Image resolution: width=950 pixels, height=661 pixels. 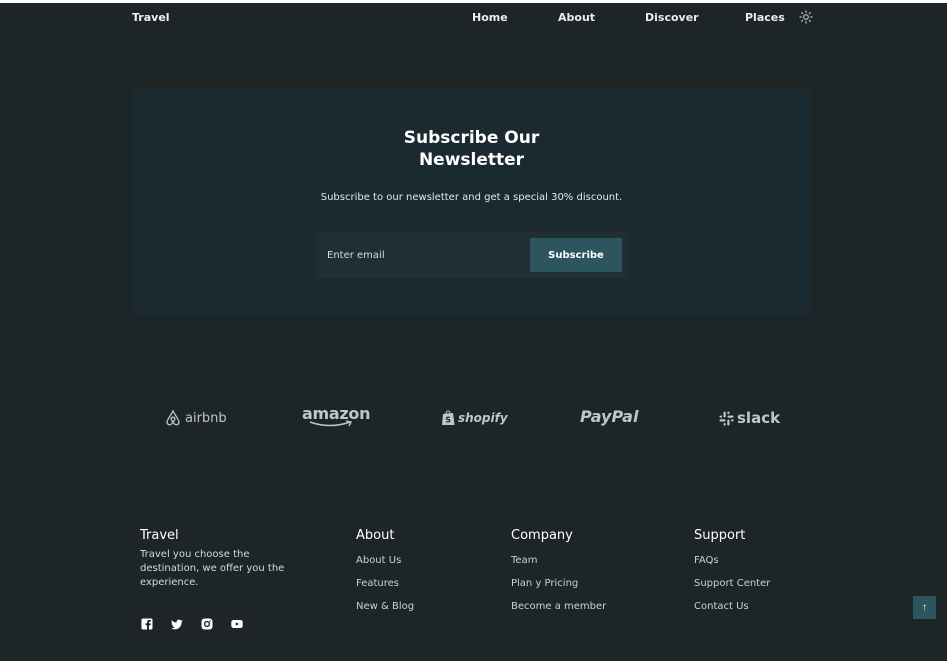 What do you see at coordinates (542, 535) in the screenshot?
I see `footer-company-title: Company` at bounding box center [542, 535].